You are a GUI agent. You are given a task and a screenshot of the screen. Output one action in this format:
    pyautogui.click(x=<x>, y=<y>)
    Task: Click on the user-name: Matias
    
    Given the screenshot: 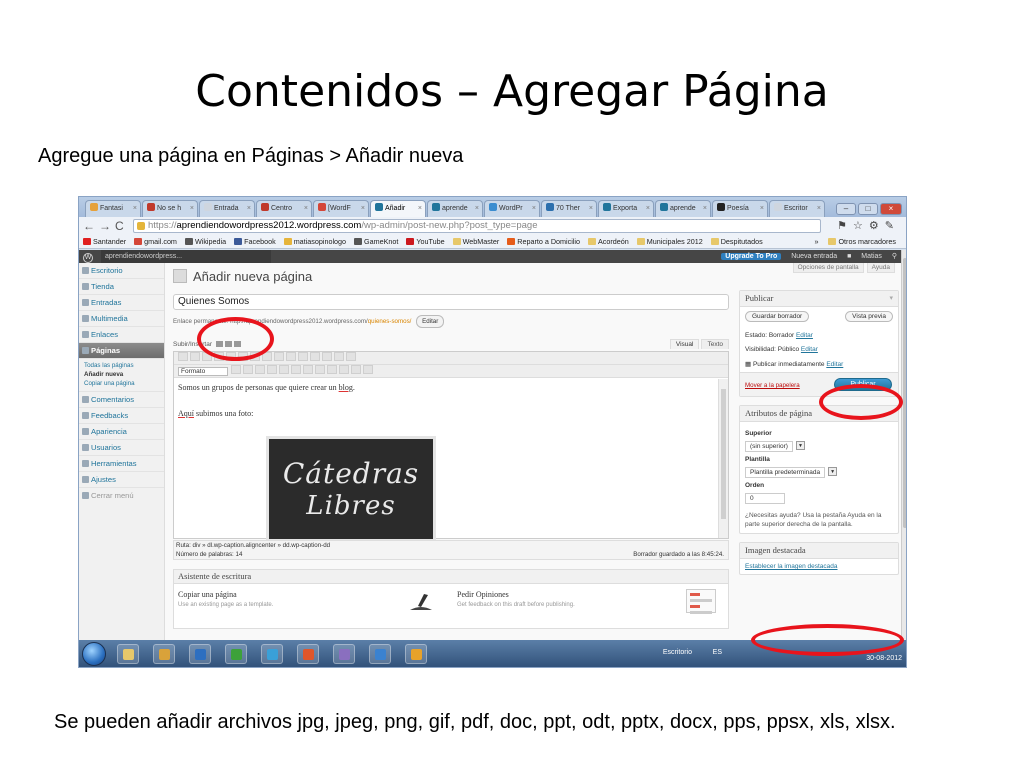 What is the action you would take?
    pyautogui.click(x=871, y=256)
    